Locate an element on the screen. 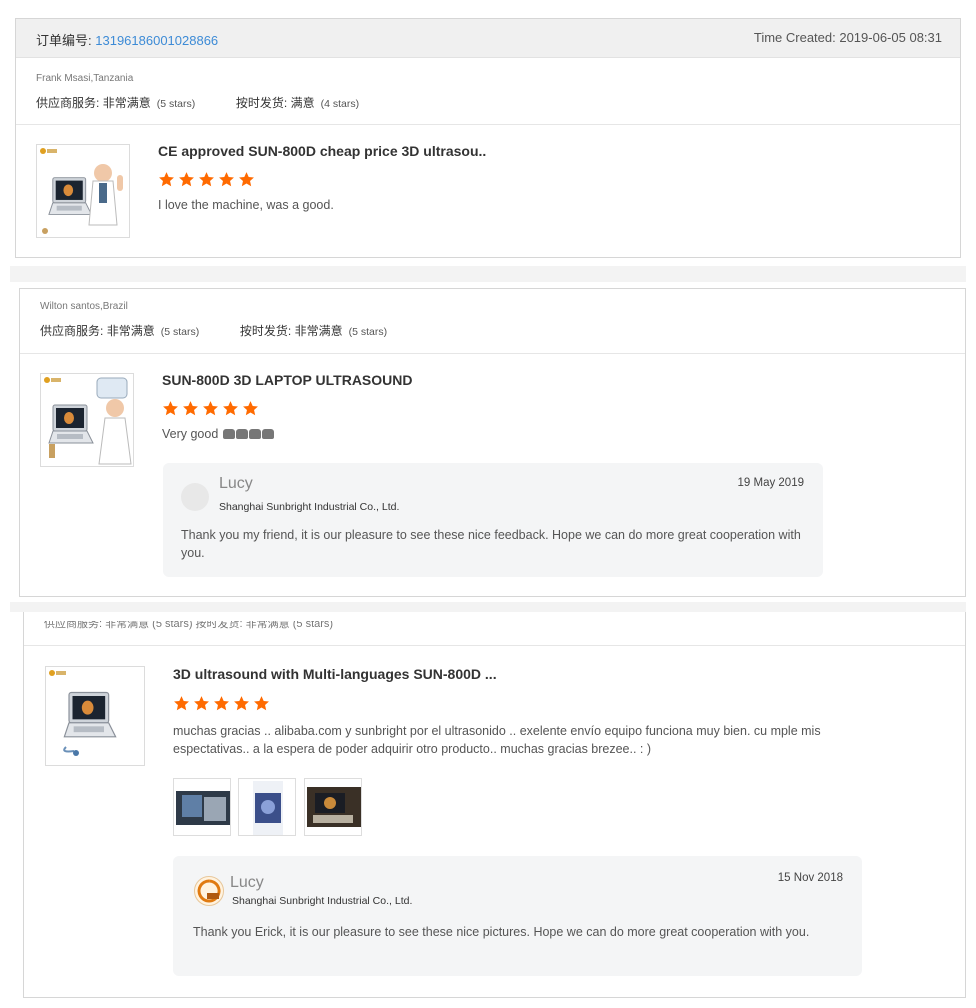  company-logo-icon is located at coordinates (209, 891).